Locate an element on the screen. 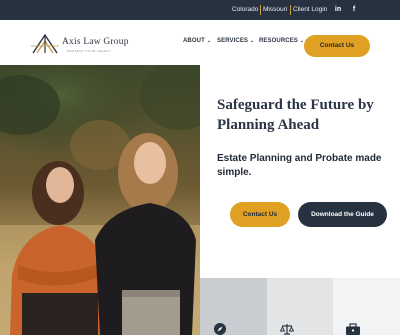 The height and width of the screenshot is (335, 400). nav-resources: RESOURCES ⌄ is located at coordinates (281, 43).